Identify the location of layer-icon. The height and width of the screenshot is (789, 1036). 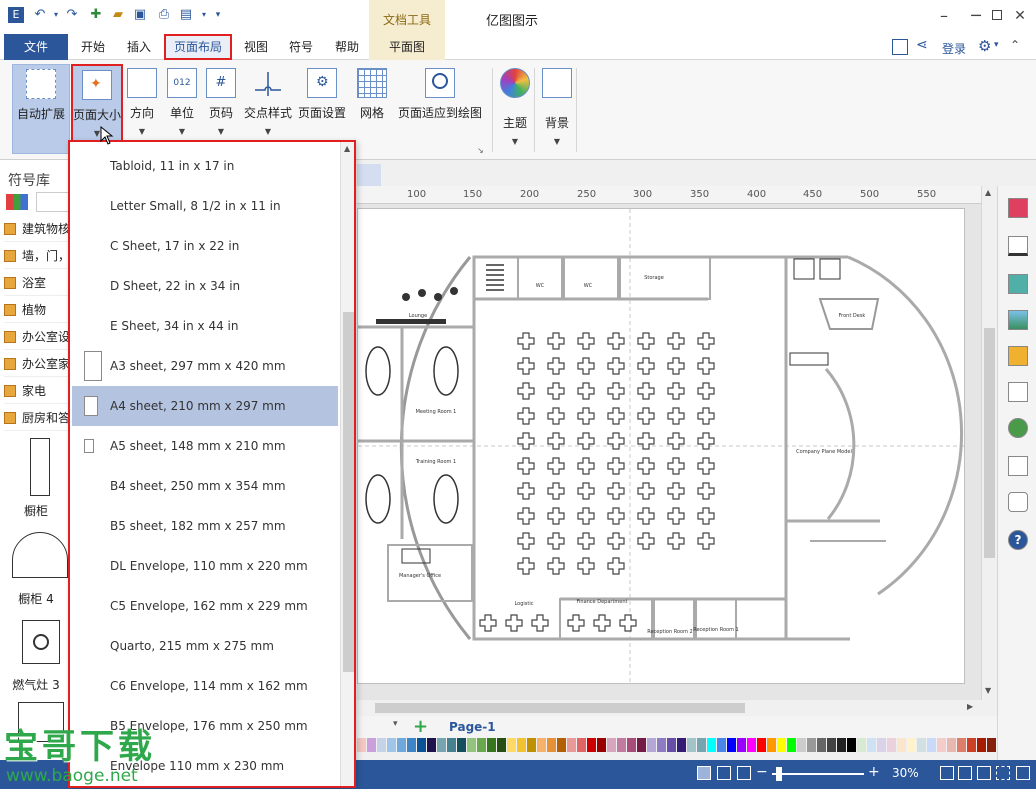
(1018, 356).